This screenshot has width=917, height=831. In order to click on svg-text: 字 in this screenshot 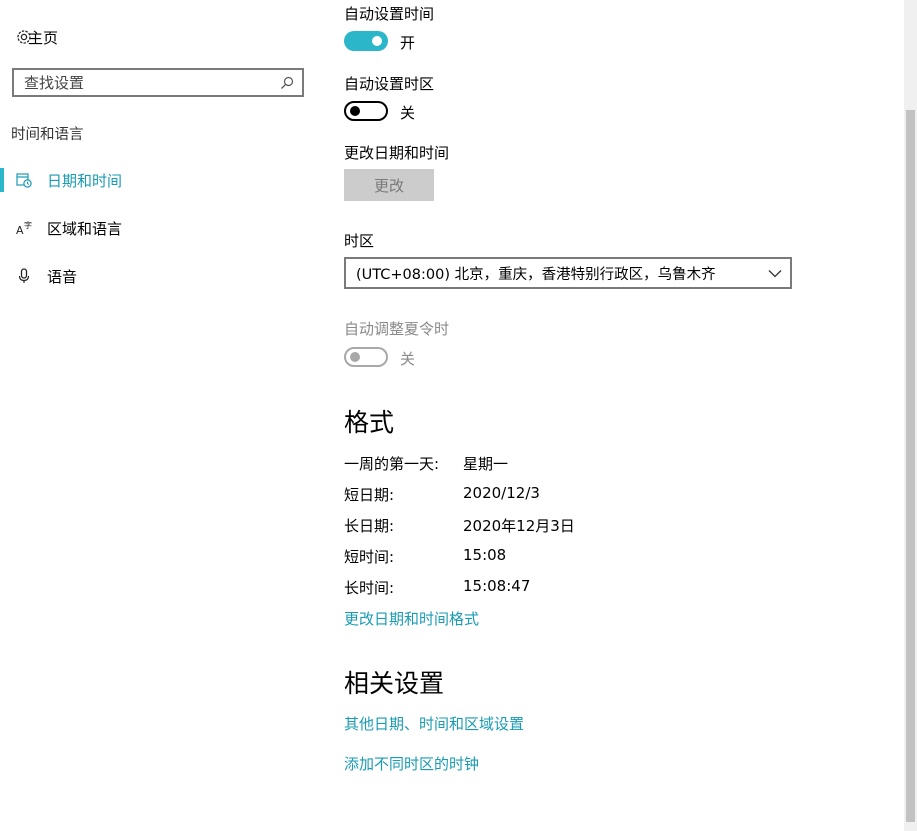, I will do `click(28, 225)`.